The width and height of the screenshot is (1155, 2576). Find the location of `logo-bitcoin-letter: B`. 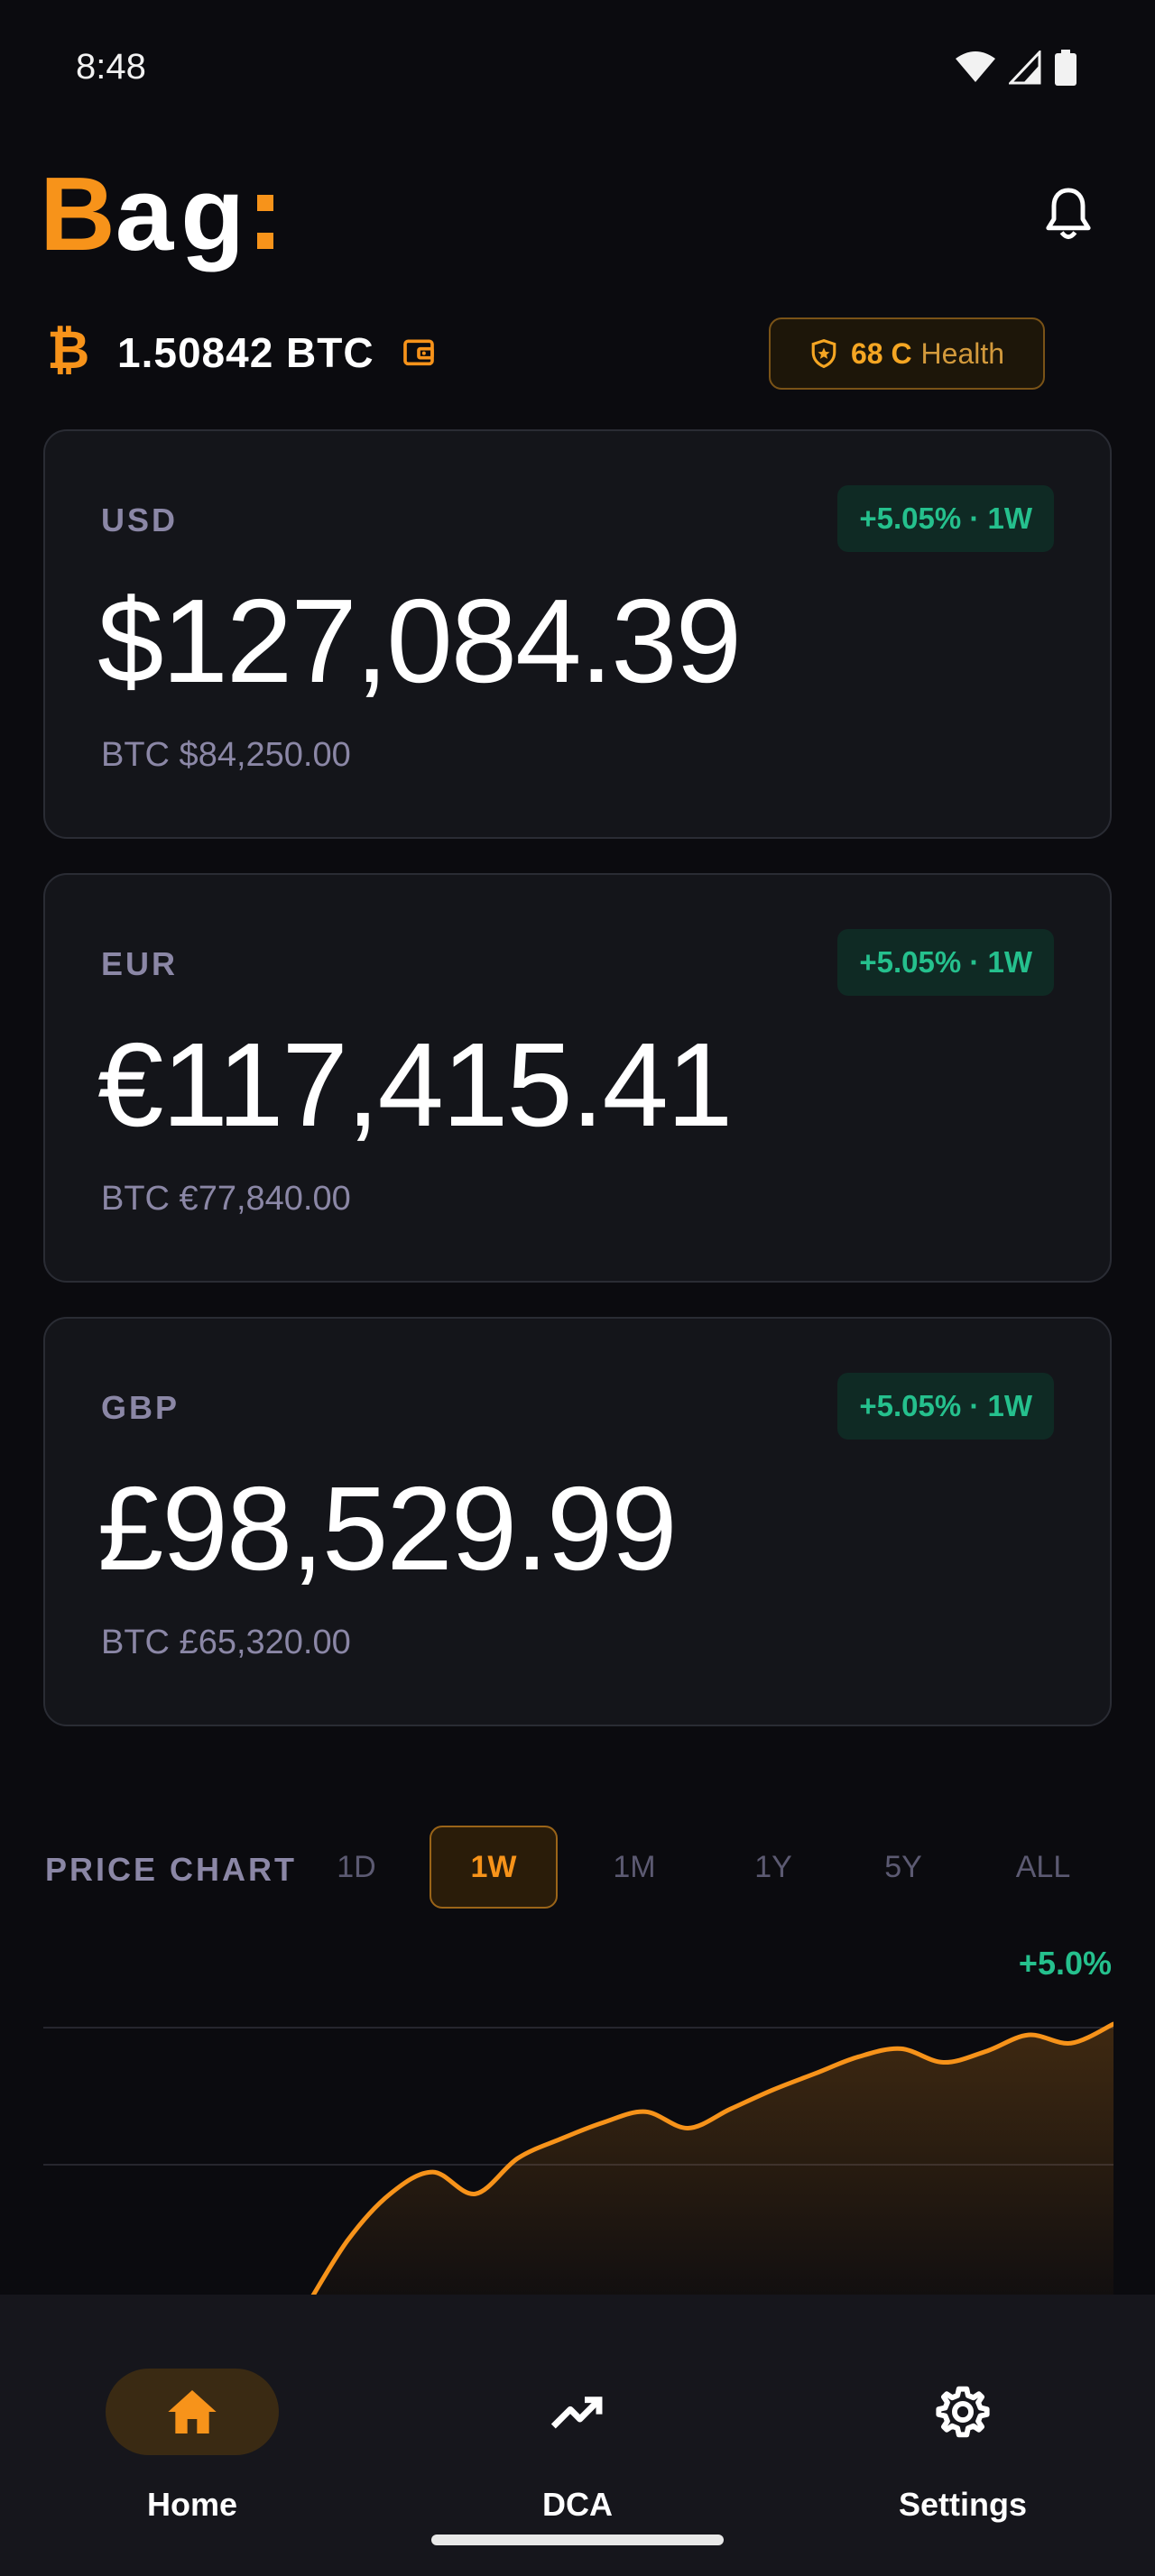

logo-bitcoin-letter: B is located at coordinates (78, 213).